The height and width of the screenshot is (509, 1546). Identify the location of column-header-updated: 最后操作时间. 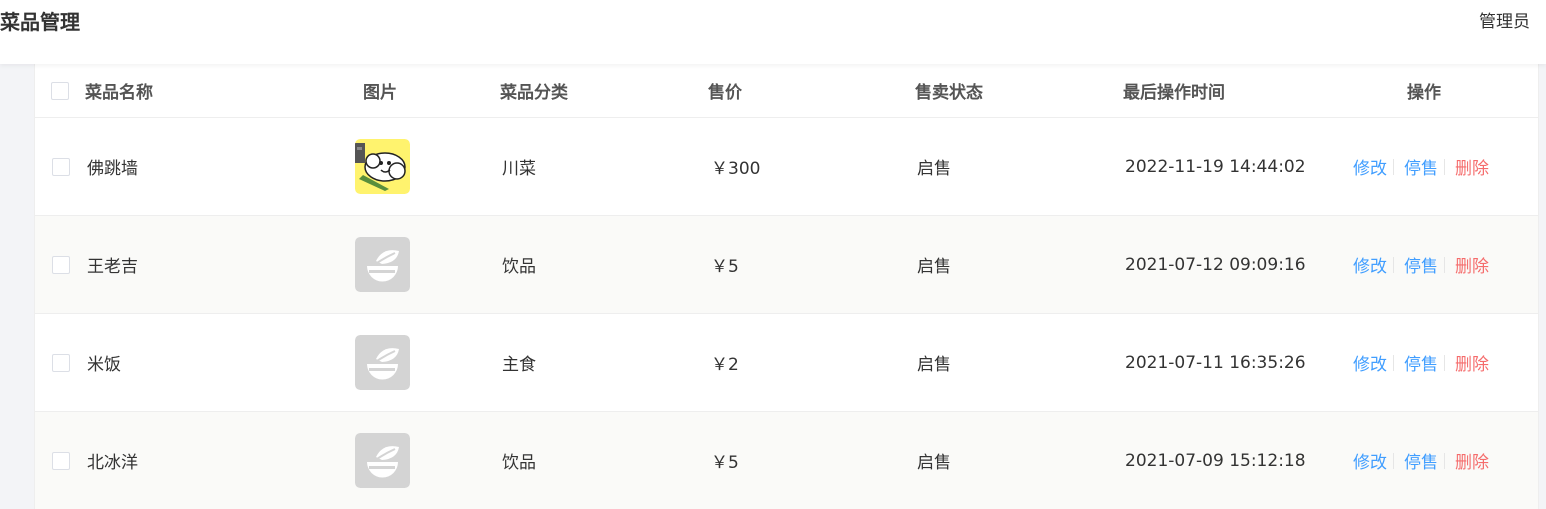
(1174, 93).